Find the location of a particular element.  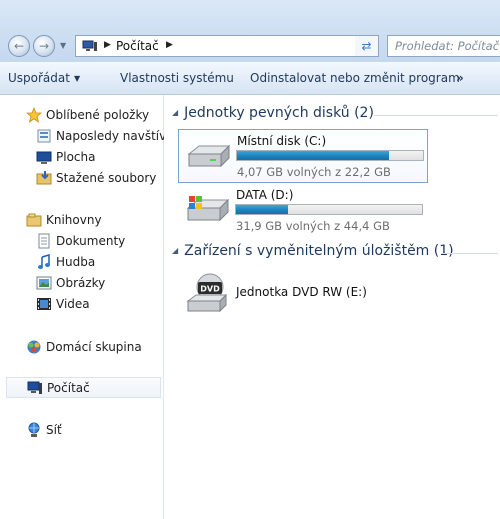

group-title: Jednotky pevných disků (2) is located at coordinates (279, 113).